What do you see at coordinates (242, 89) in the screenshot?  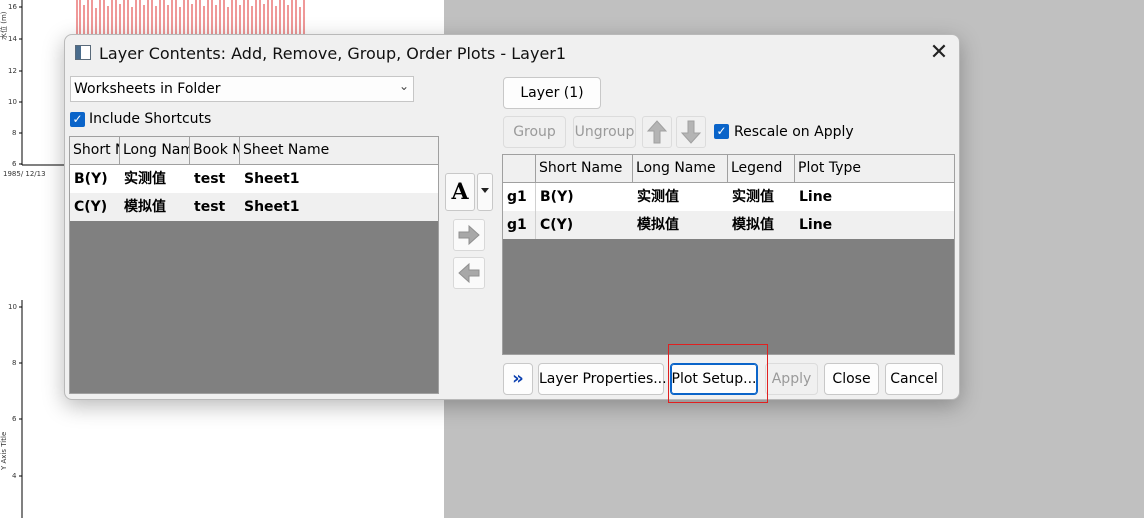 I see `source-dropdown: Worksheets in Folder ⌄` at bounding box center [242, 89].